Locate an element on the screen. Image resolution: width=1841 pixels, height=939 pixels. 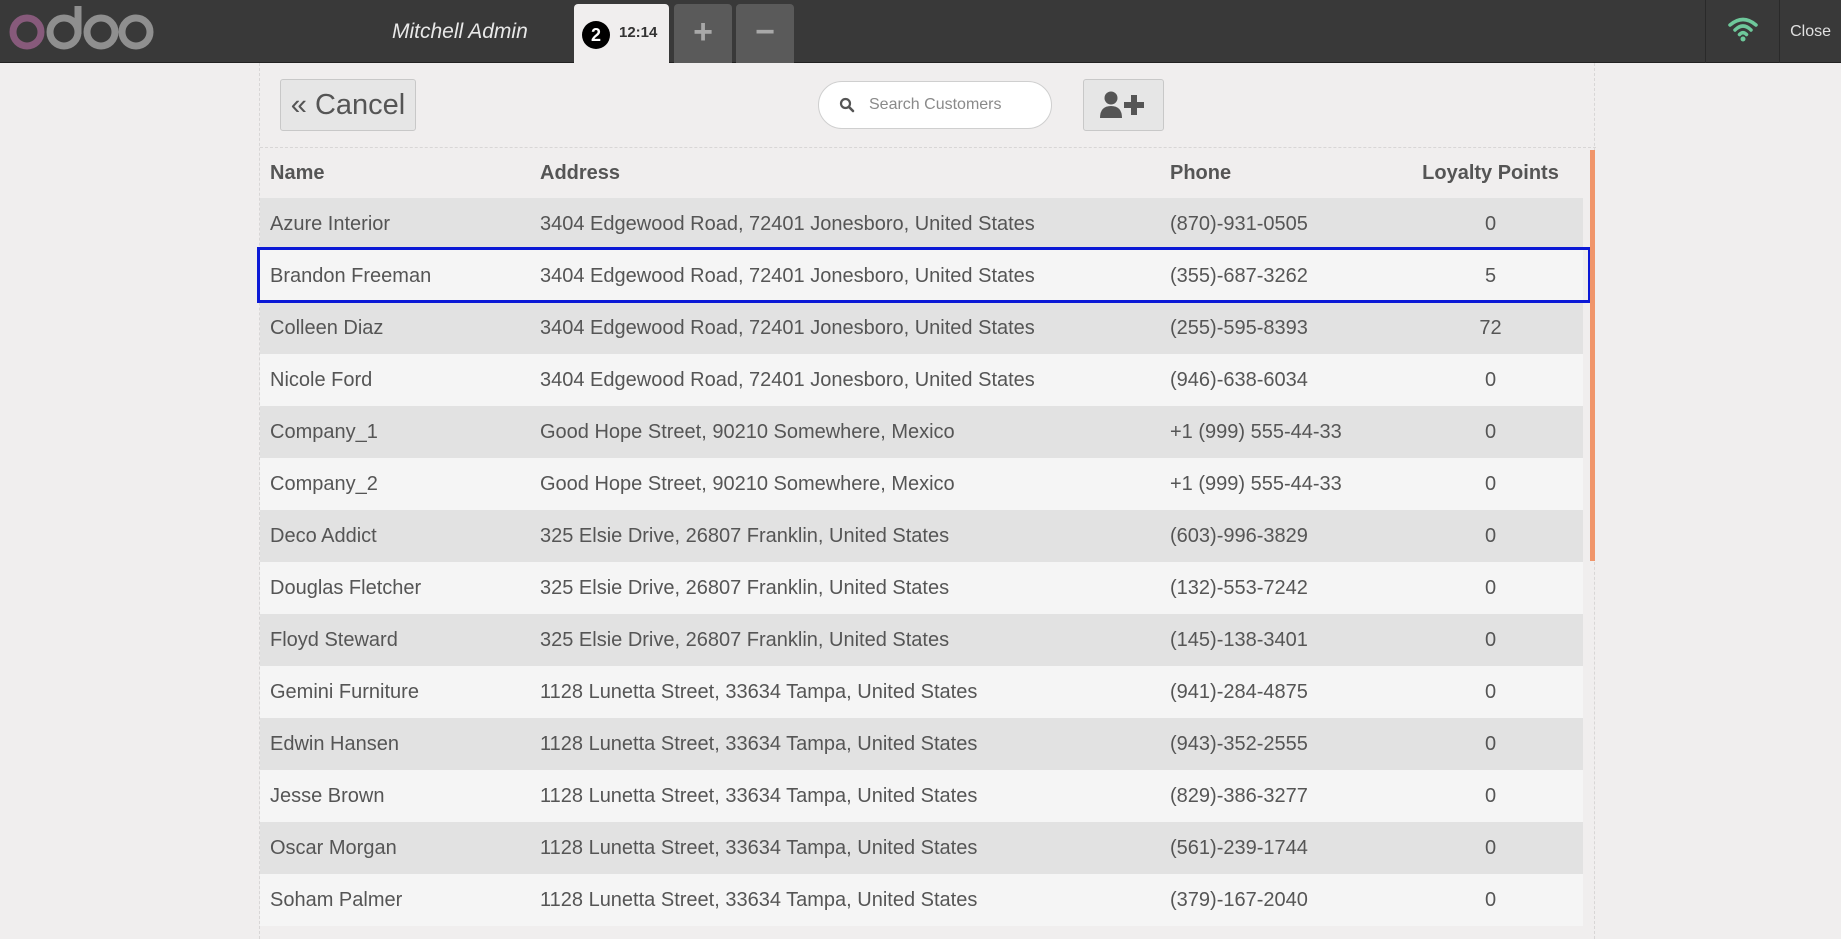
user-plus-icon is located at coordinates (1122, 104).